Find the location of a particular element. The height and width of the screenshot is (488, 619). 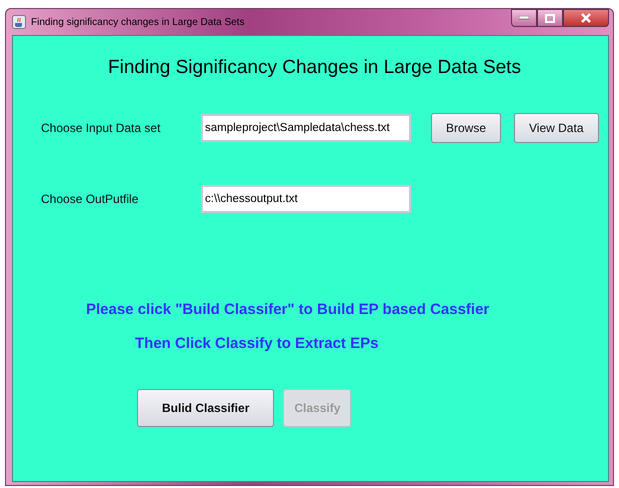

button: Bulid Classifier is located at coordinates (205, 408).